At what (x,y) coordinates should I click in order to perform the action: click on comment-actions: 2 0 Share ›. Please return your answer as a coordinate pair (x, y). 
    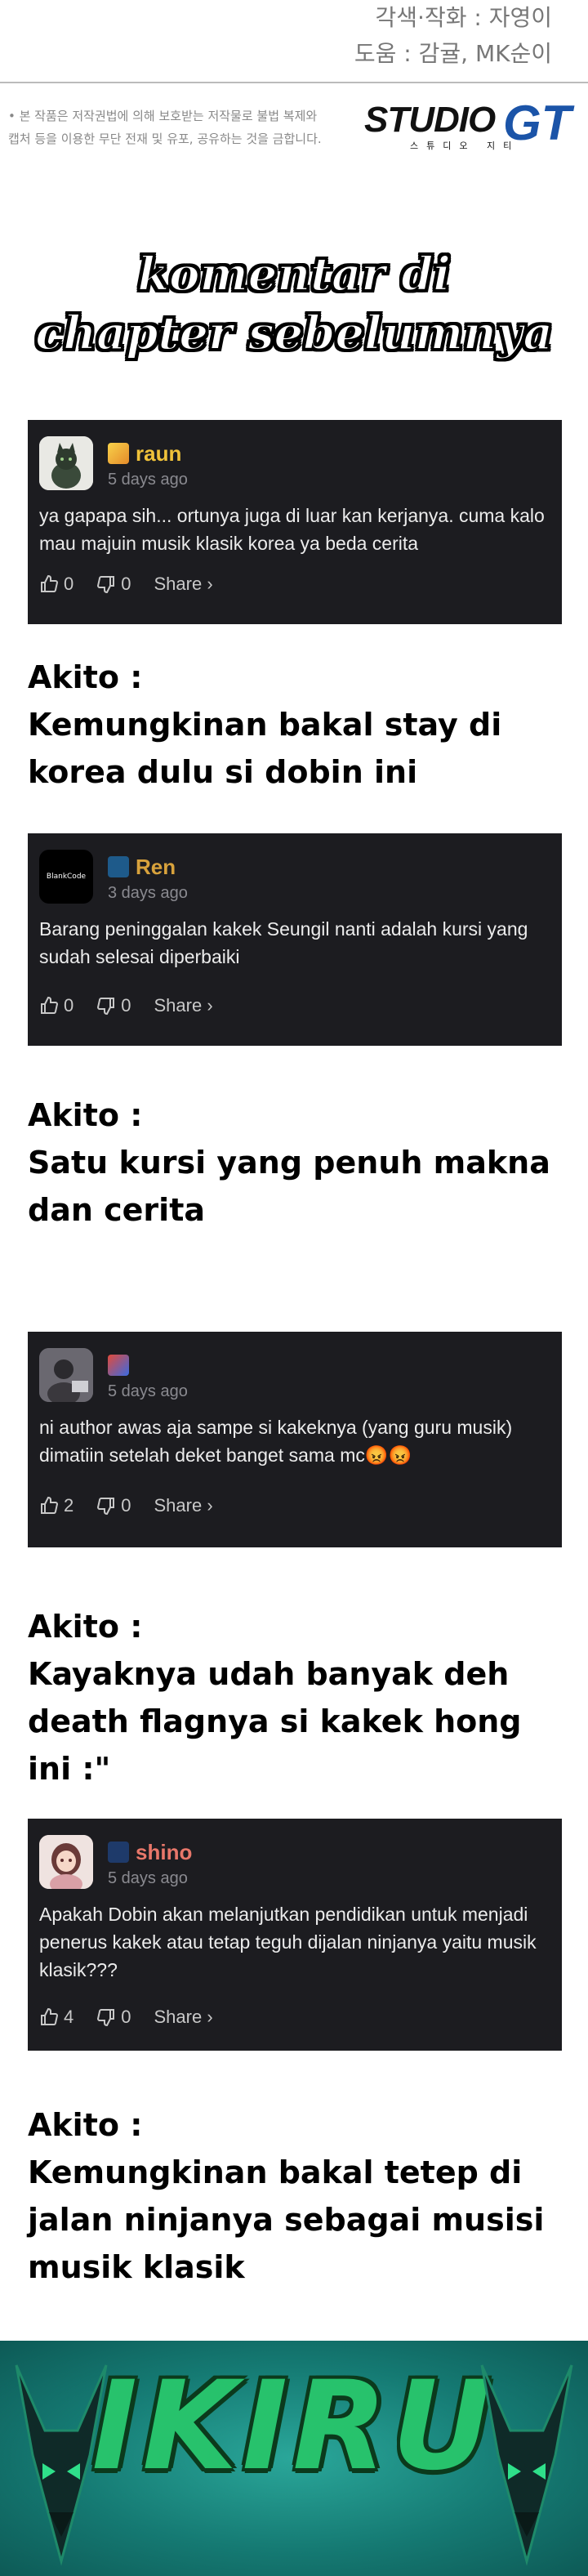
    Looking at the image, I should click on (137, 1506).